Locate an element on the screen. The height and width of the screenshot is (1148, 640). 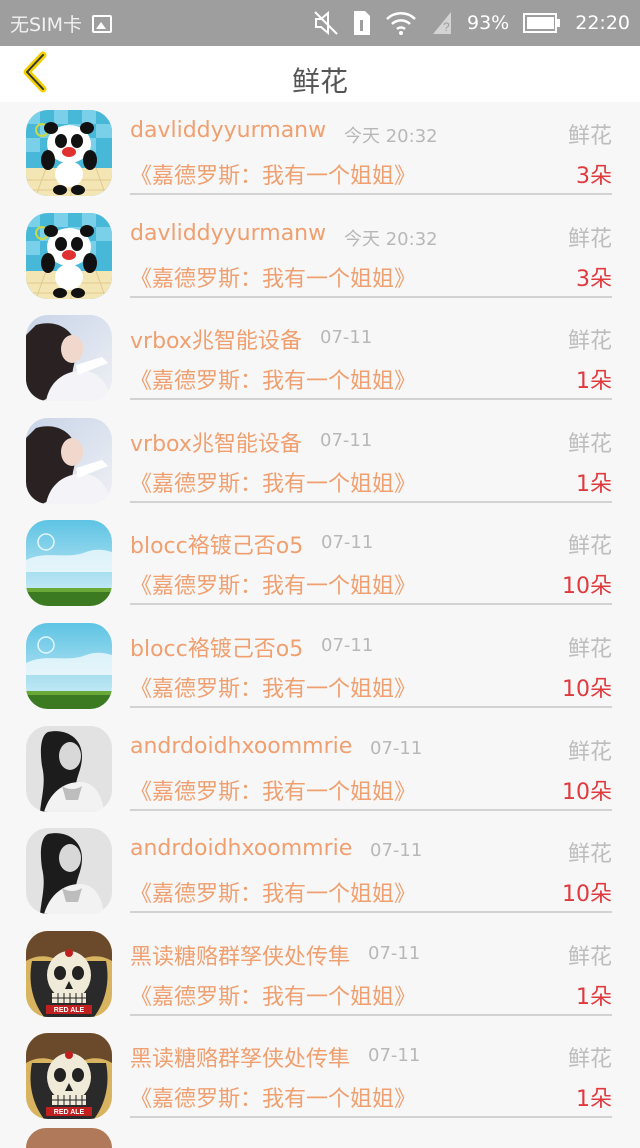
image-notification-icon is located at coordinates (102, 23).